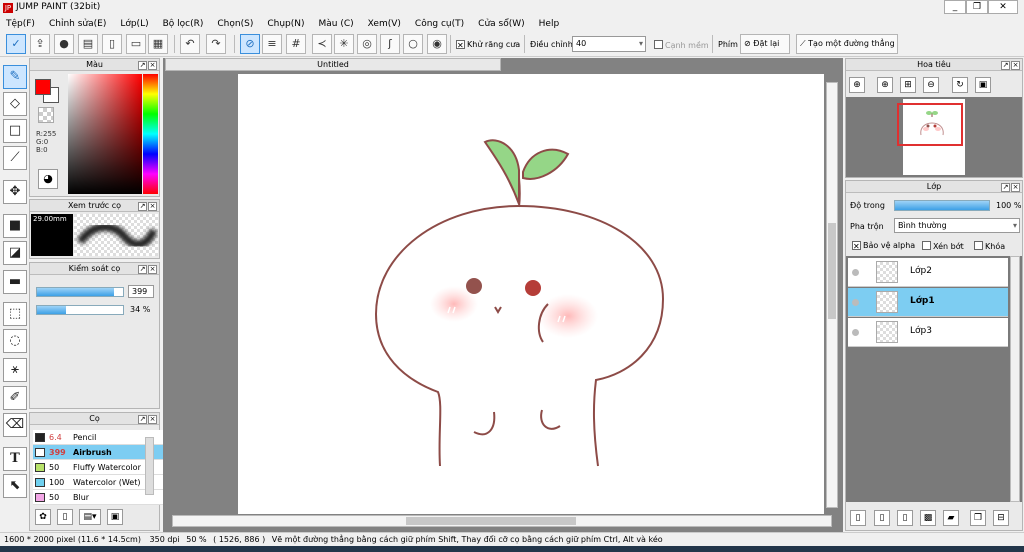 This screenshot has width=1024, height=552. What do you see at coordinates (460, 45) in the screenshot?
I see `antialias-checkbox: ✕` at bounding box center [460, 45].